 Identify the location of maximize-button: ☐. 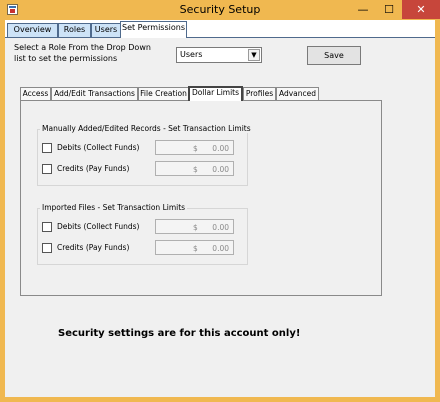
(389, 9).